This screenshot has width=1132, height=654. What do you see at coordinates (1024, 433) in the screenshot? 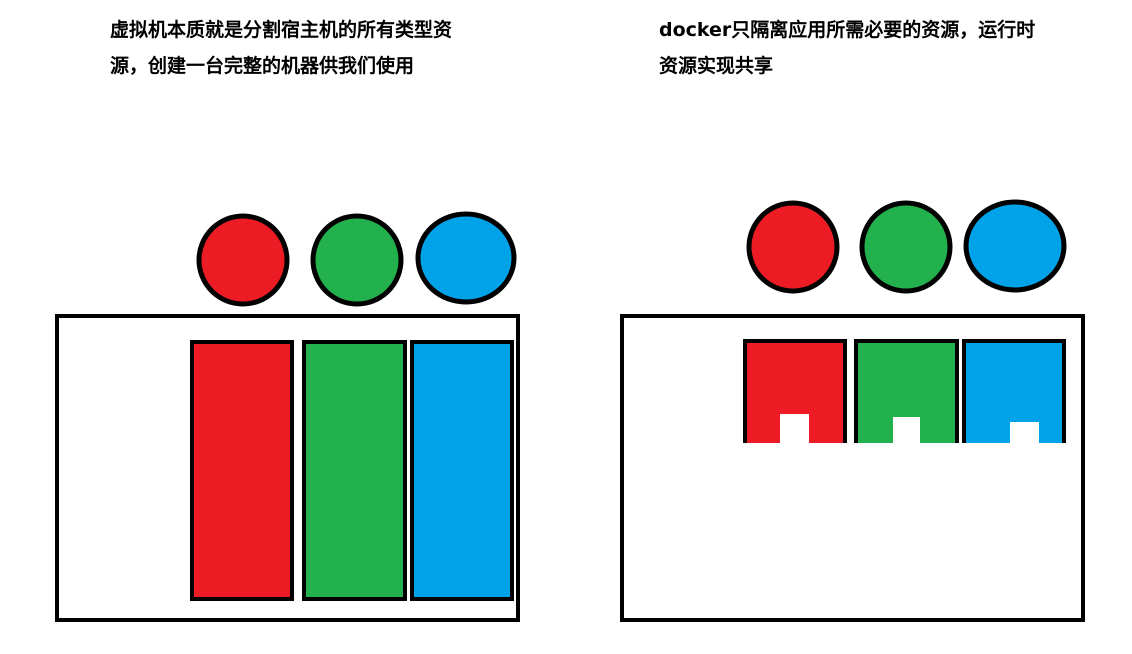
I see `docker-blue-gap` at bounding box center [1024, 433].